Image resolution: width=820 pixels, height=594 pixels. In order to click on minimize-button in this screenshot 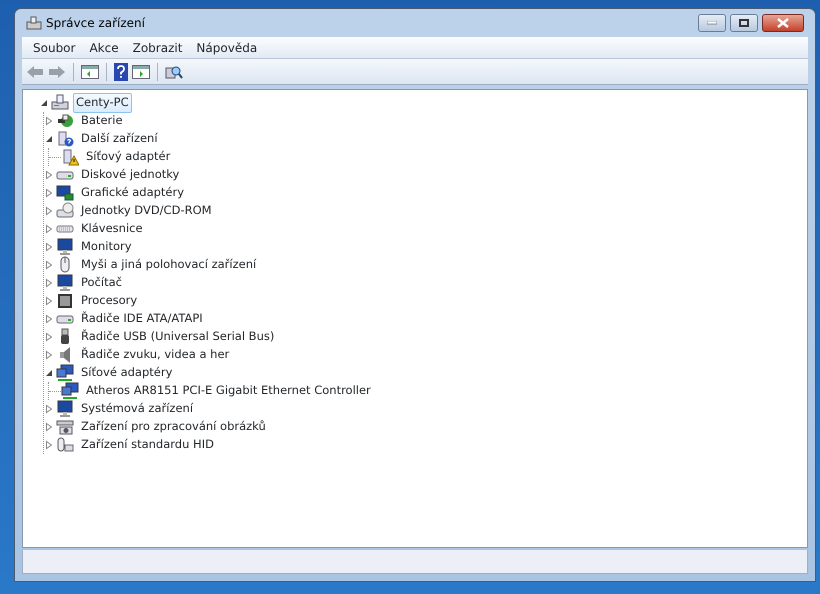, I will do `click(712, 23)`.